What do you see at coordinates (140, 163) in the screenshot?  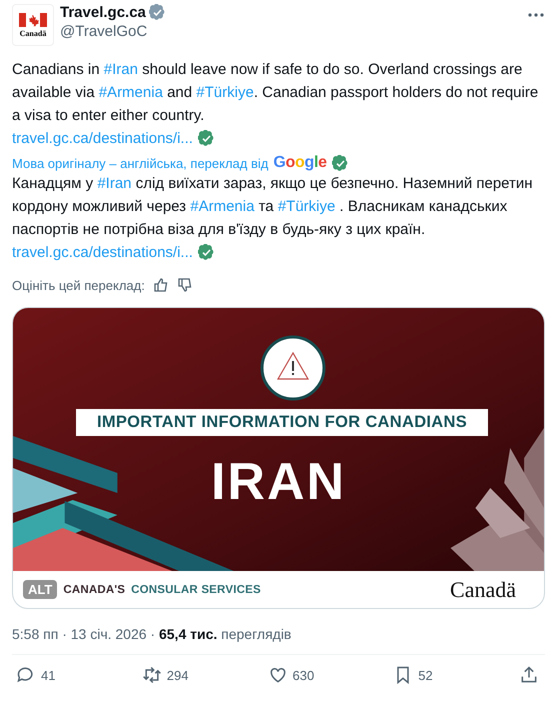 I see `translation-note: Мова оригіналу – англійська, переклад від` at bounding box center [140, 163].